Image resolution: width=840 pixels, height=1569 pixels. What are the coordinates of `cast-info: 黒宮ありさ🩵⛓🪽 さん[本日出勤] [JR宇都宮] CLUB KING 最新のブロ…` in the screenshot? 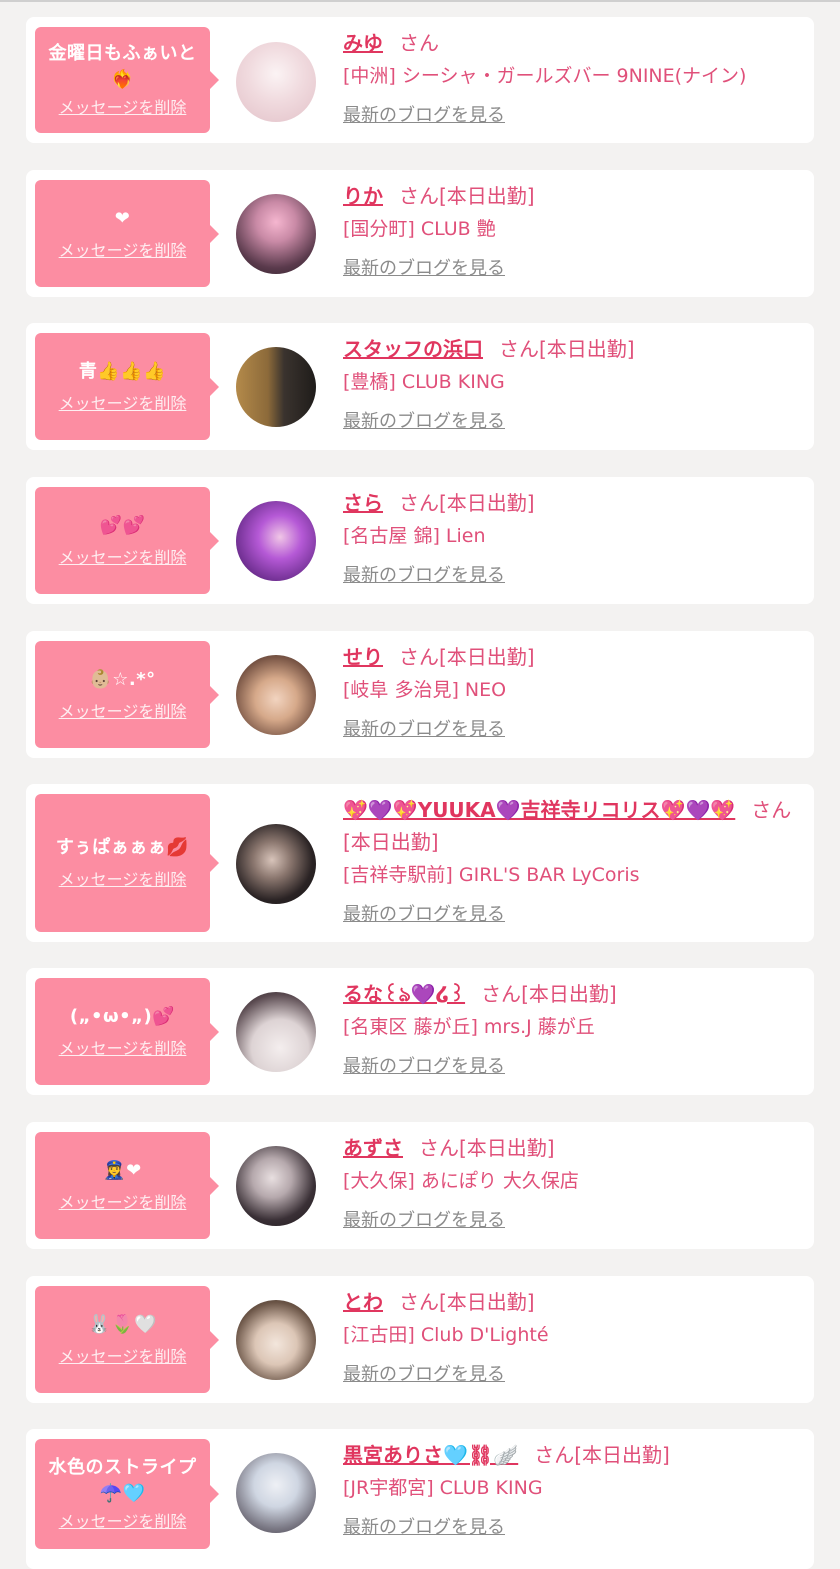 It's located at (572, 1490).